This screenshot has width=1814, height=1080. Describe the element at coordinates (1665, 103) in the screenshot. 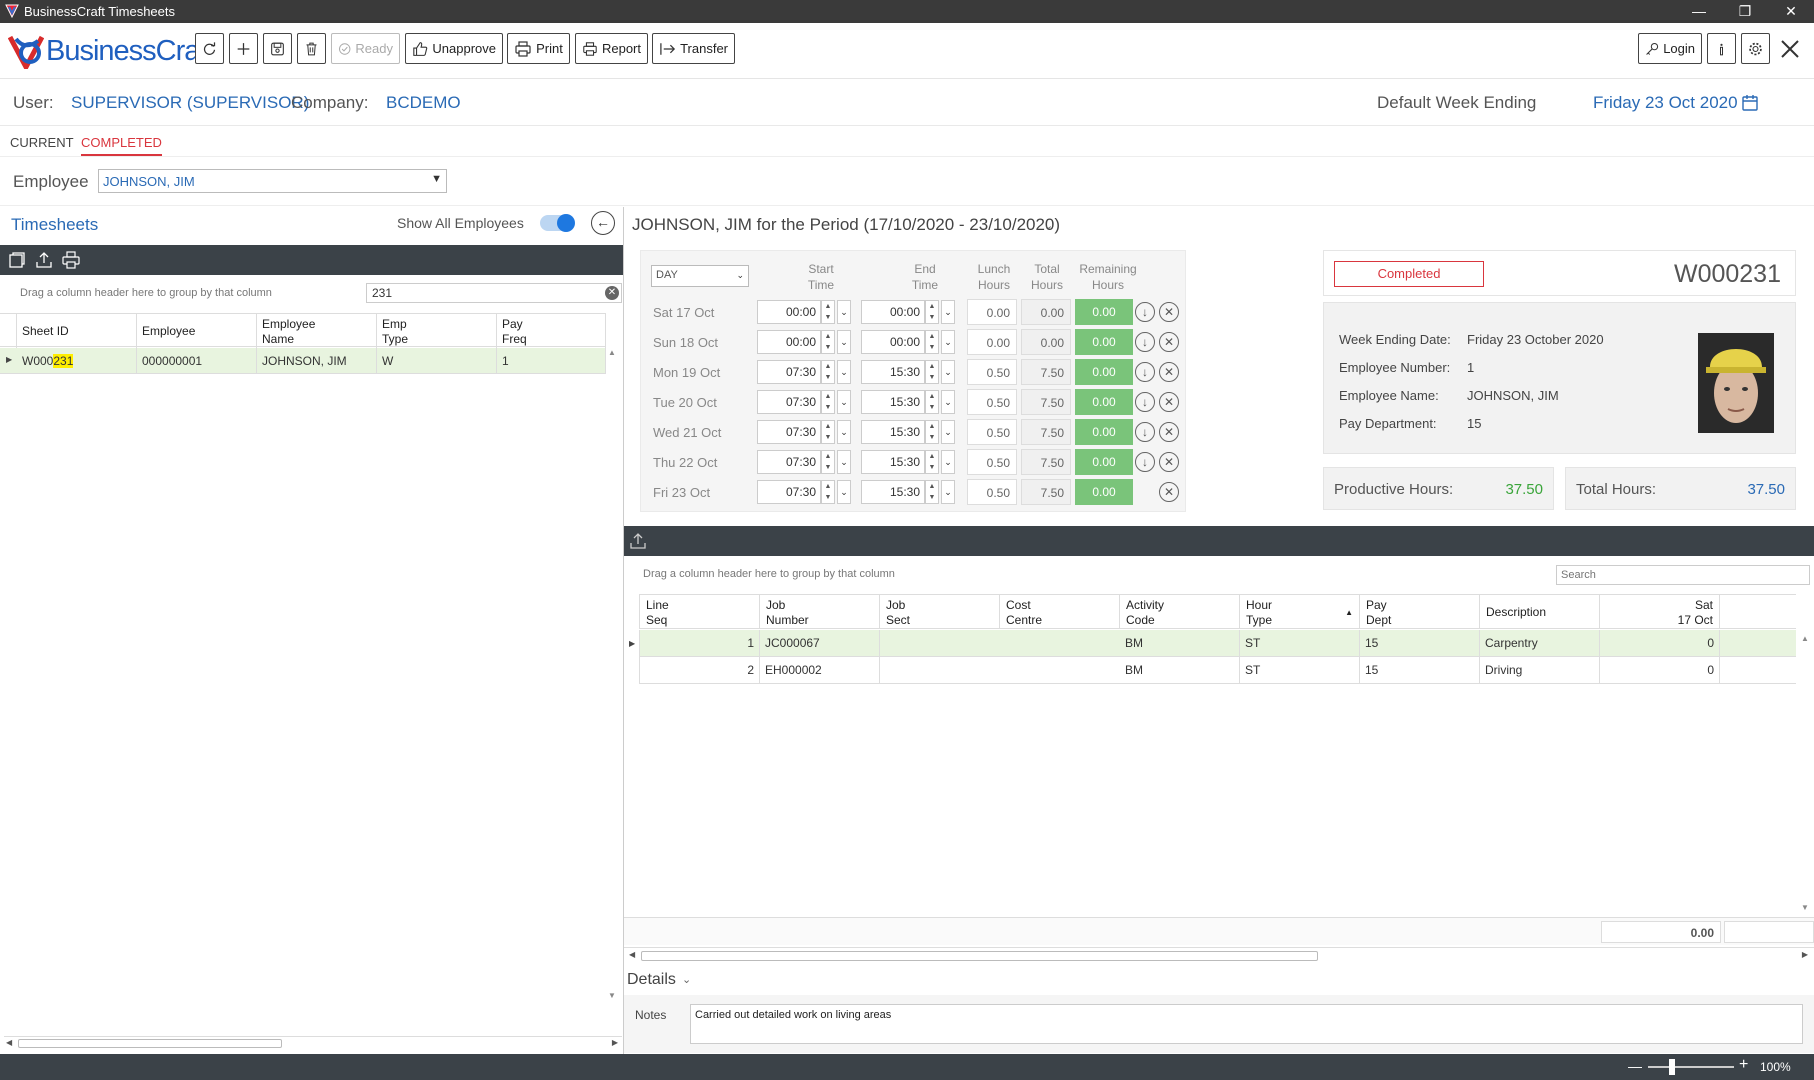

I see `week-ending-value: Friday 23 Oct 2020` at that location.